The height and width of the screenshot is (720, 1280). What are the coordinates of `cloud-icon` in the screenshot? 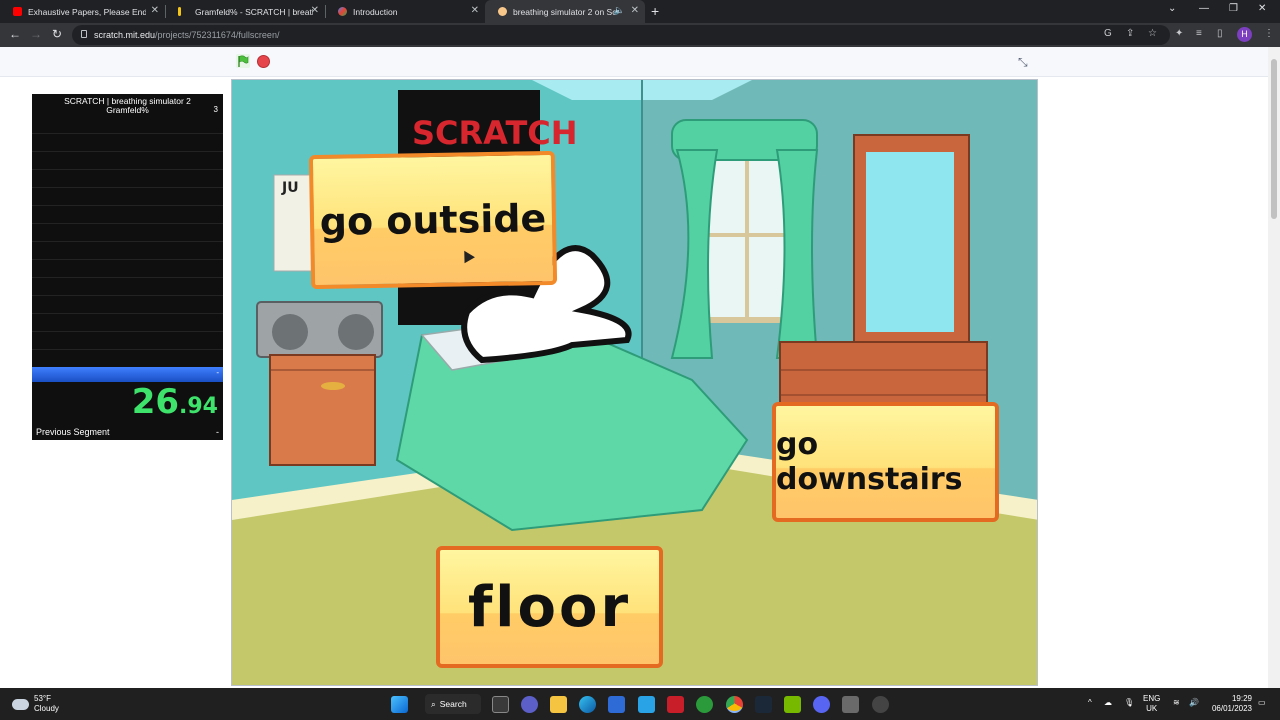 It's located at (20, 704).